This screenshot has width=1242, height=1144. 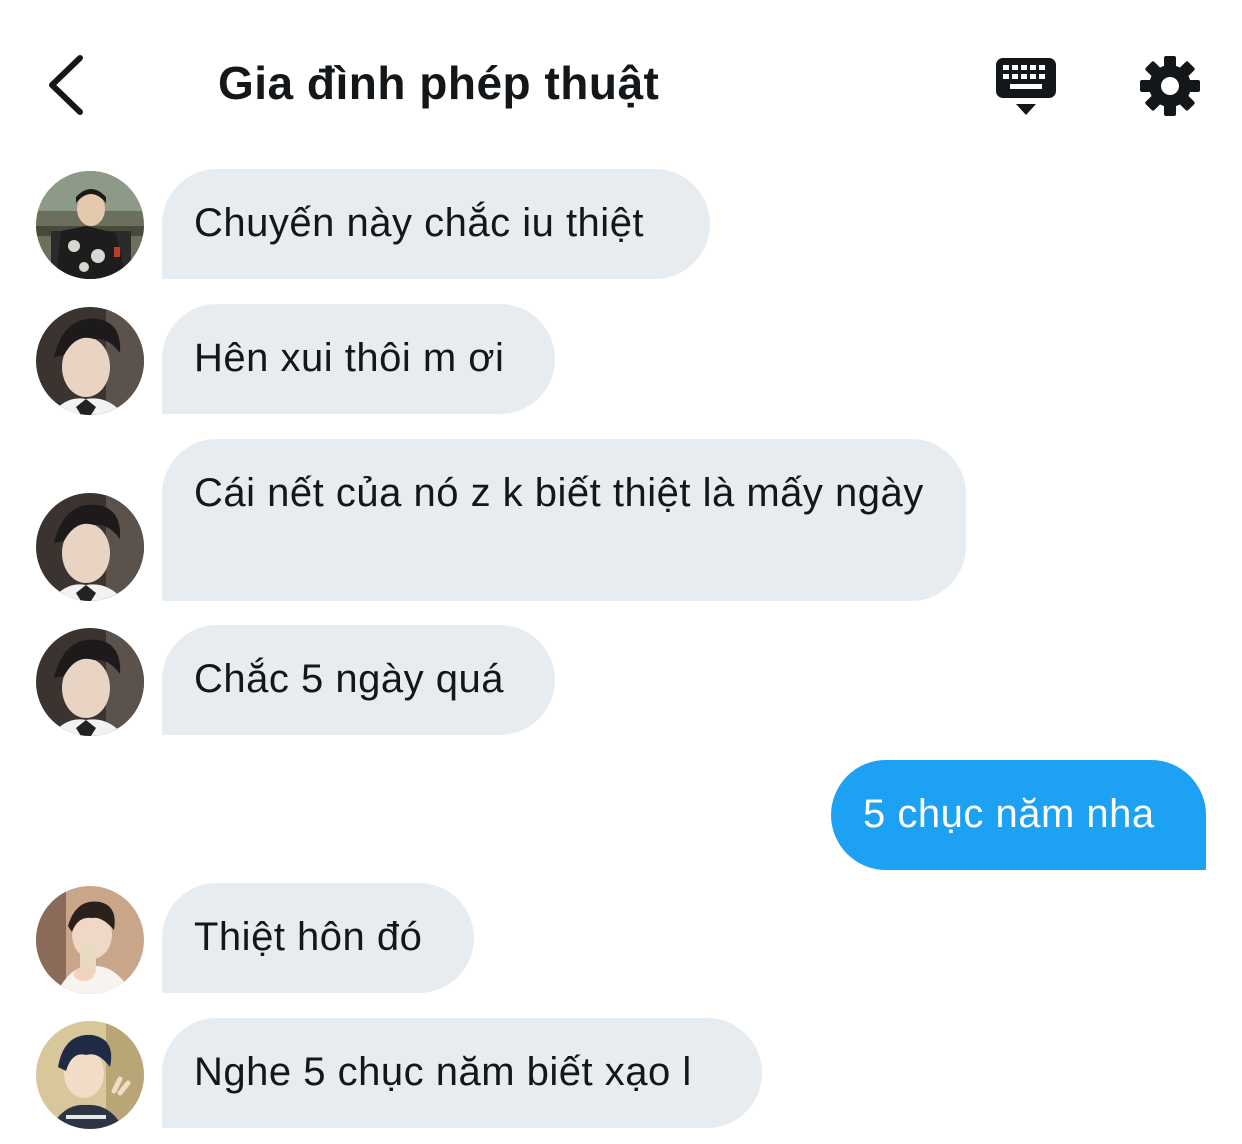 I want to click on message-bubble: Chắc 5 ngày quá, so click(x=358, y=680).